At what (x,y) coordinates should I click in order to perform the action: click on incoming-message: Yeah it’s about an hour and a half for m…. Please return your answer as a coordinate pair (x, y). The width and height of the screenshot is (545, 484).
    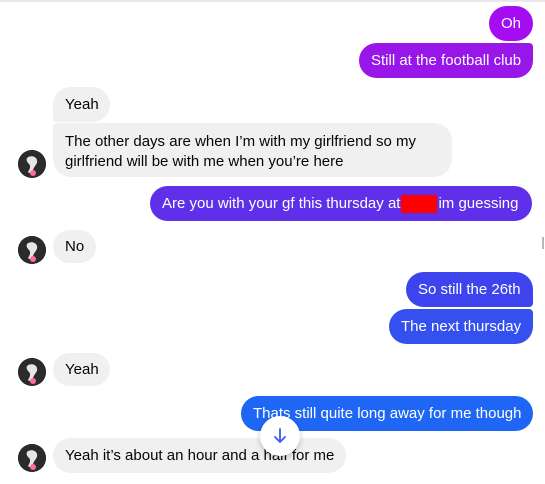
    Looking at the image, I should click on (199, 455).